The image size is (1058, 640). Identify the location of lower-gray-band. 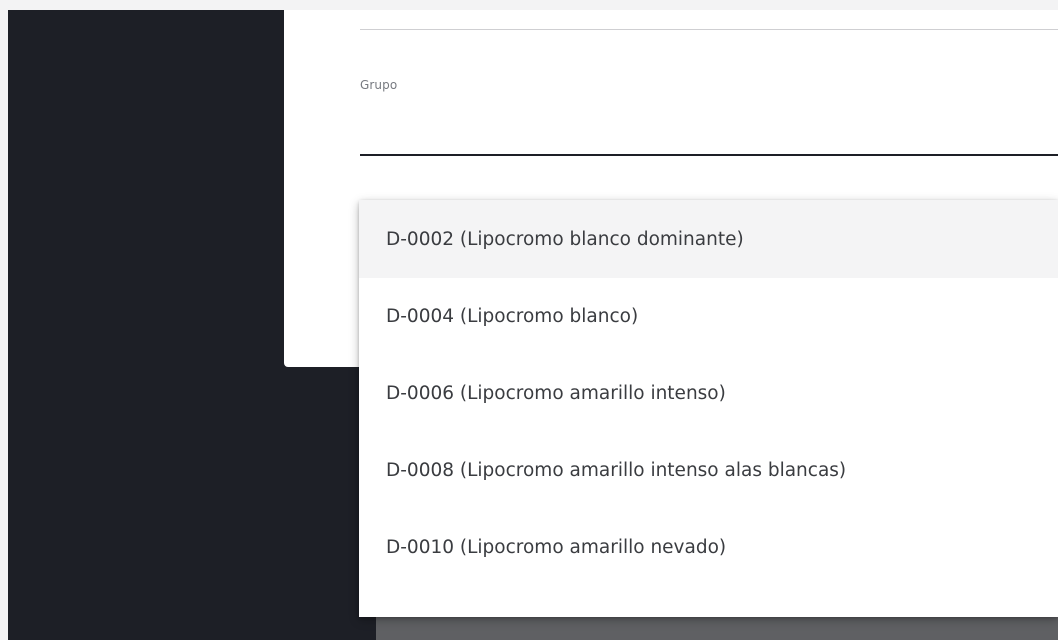
(717, 628).